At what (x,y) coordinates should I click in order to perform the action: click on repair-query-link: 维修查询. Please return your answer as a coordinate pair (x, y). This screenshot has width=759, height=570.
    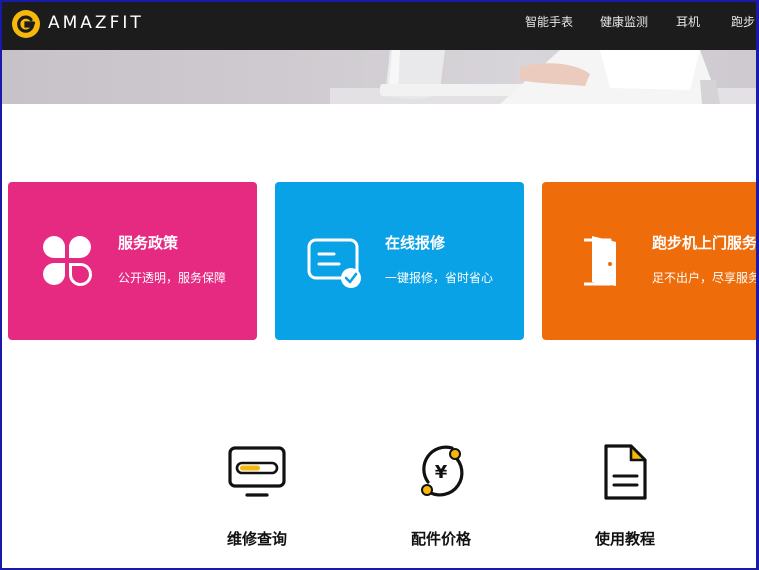
    Looking at the image, I should click on (257, 497).